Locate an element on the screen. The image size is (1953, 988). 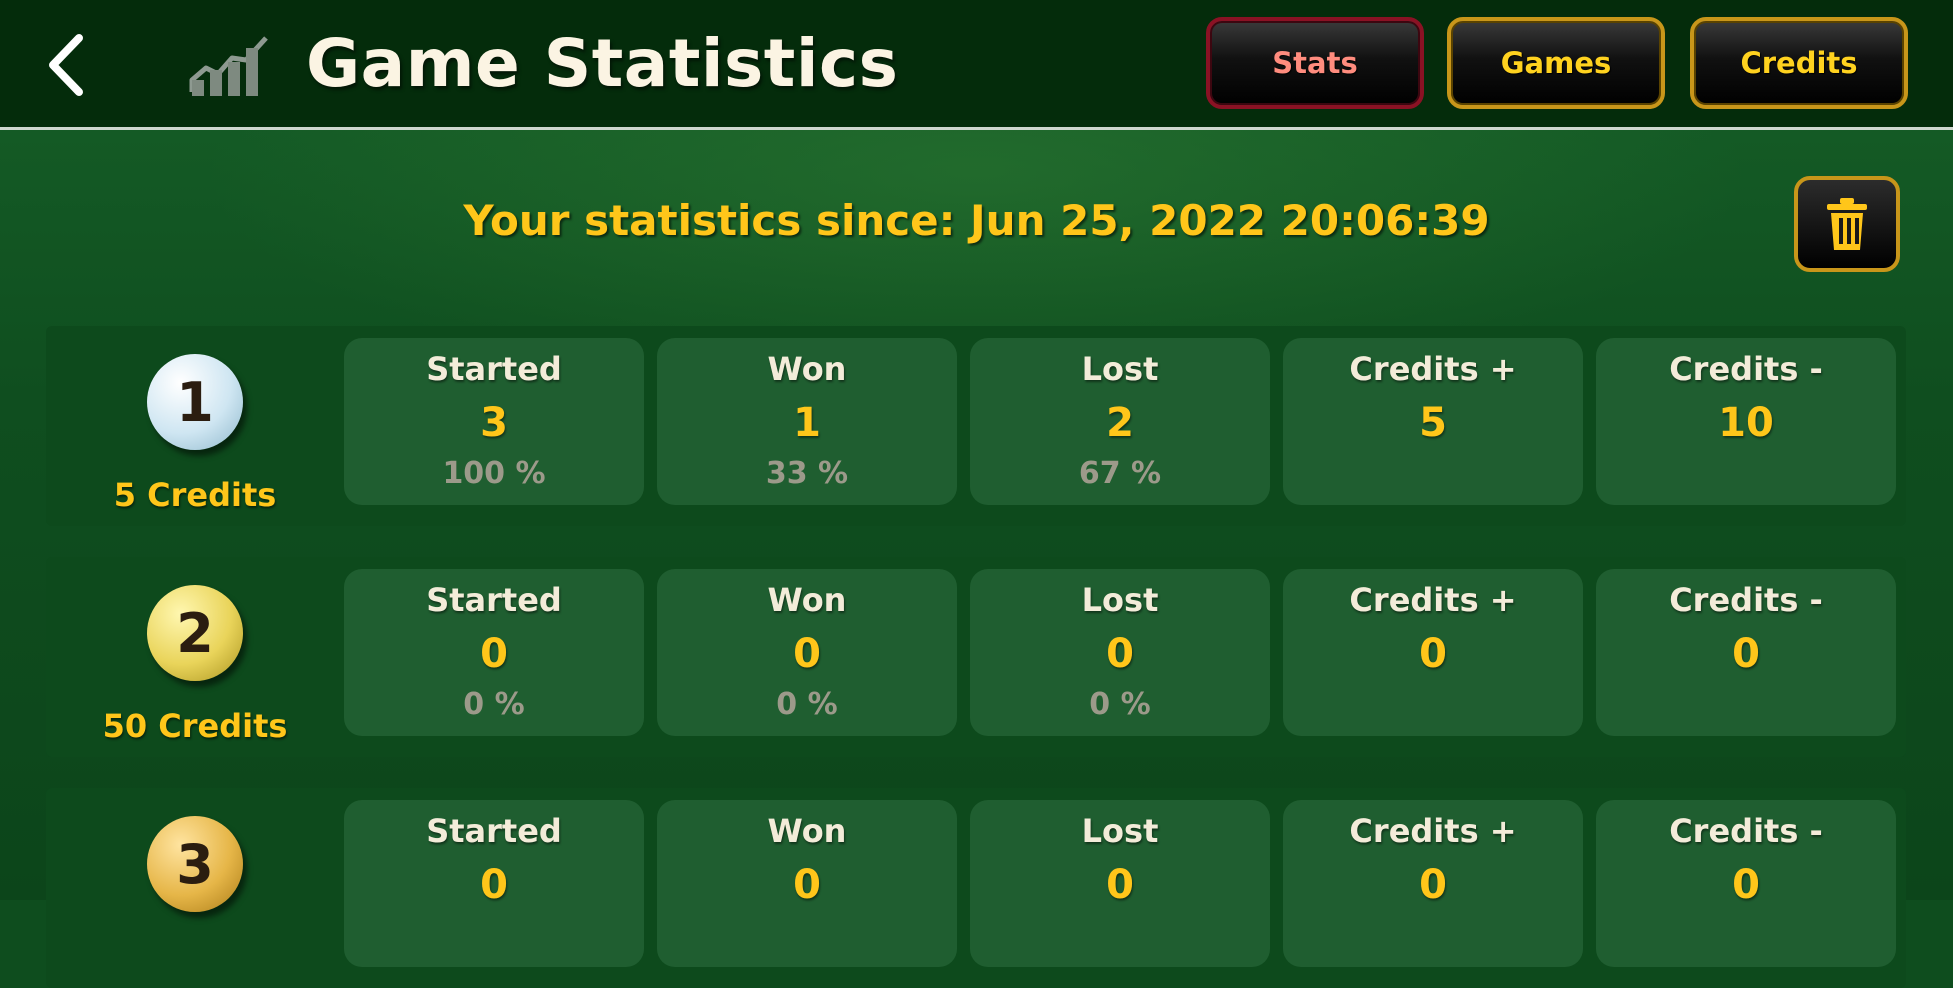
stat-cell-lost: Lost 2 67 % is located at coordinates (1120, 421).